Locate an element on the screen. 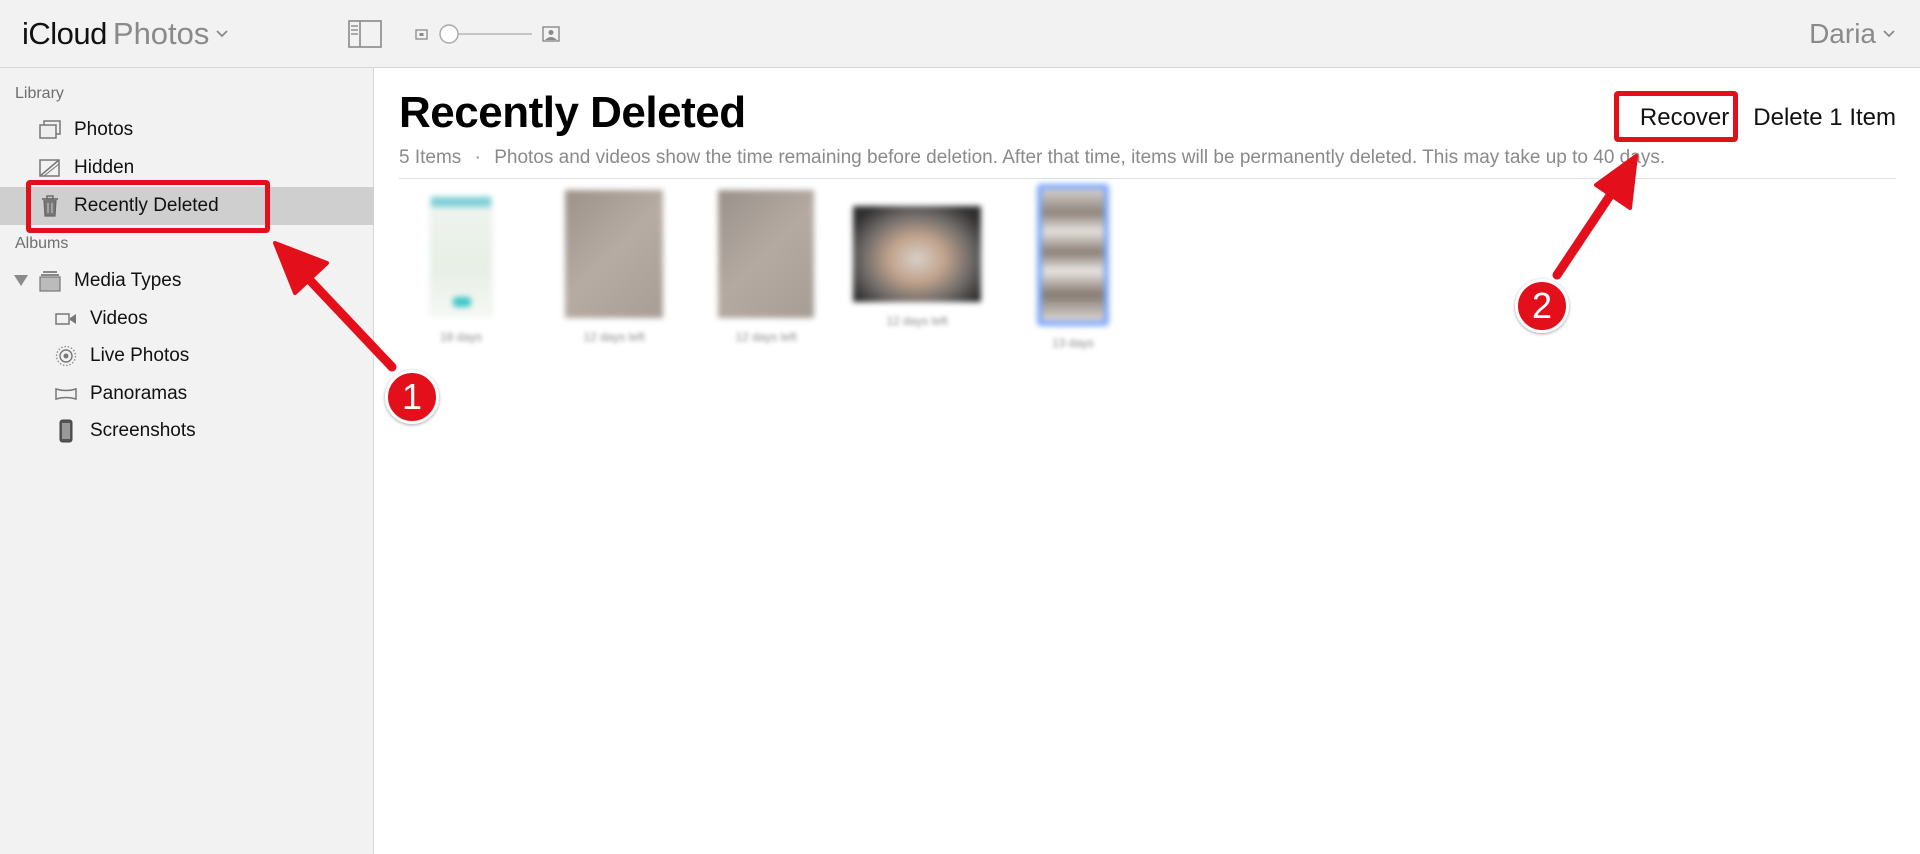 The height and width of the screenshot is (854, 1920). sidebar-item-label: Hidden is located at coordinates (104, 167).